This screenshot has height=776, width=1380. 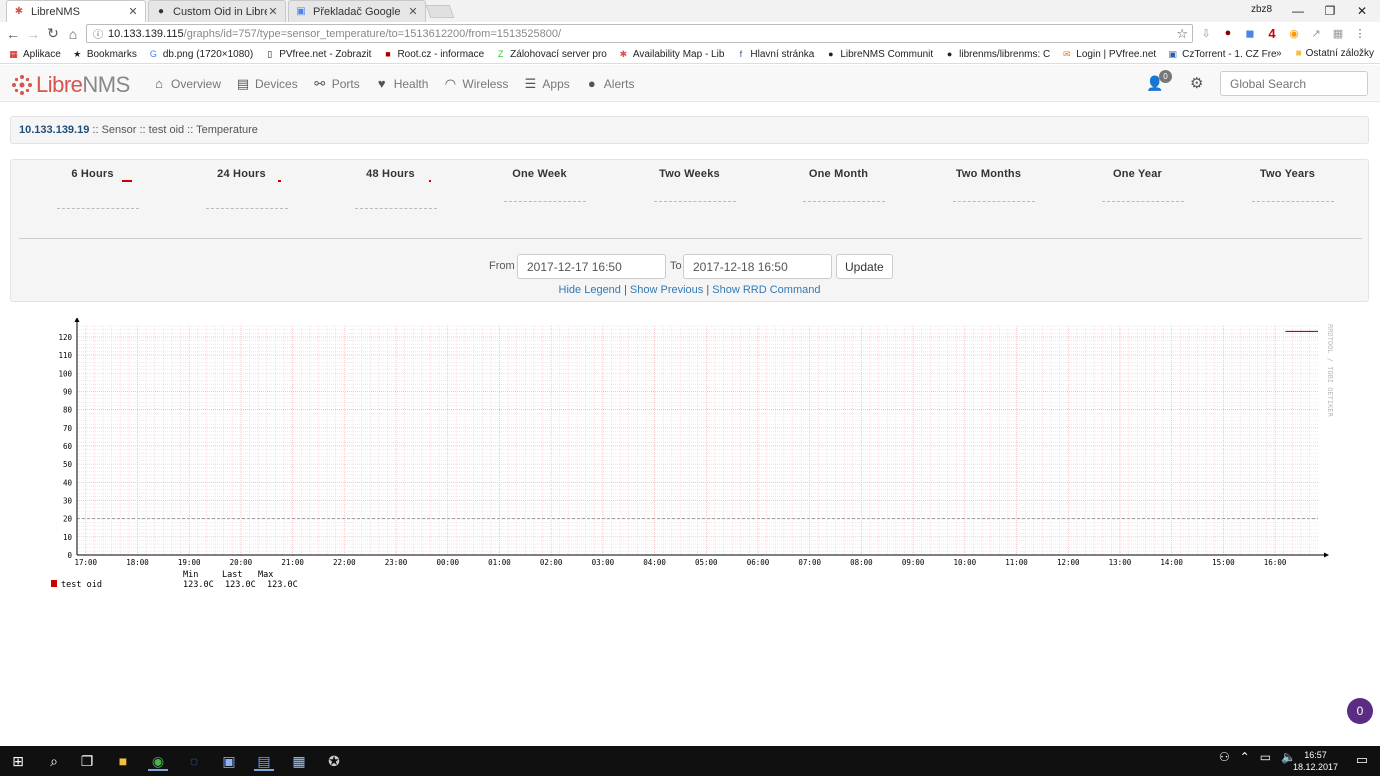 I want to click on period-two-months: Two Months, so click(x=988, y=185).